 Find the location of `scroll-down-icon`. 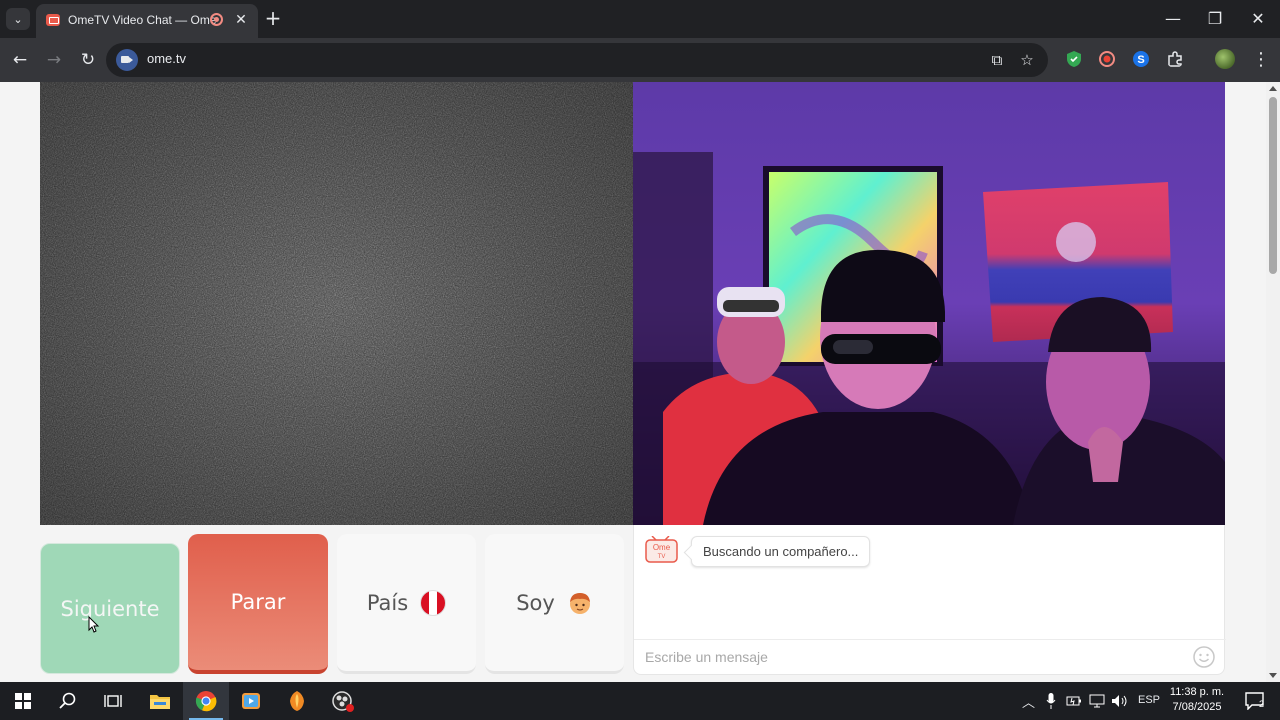

scroll-down-icon is located at coordinates (1273, 675).